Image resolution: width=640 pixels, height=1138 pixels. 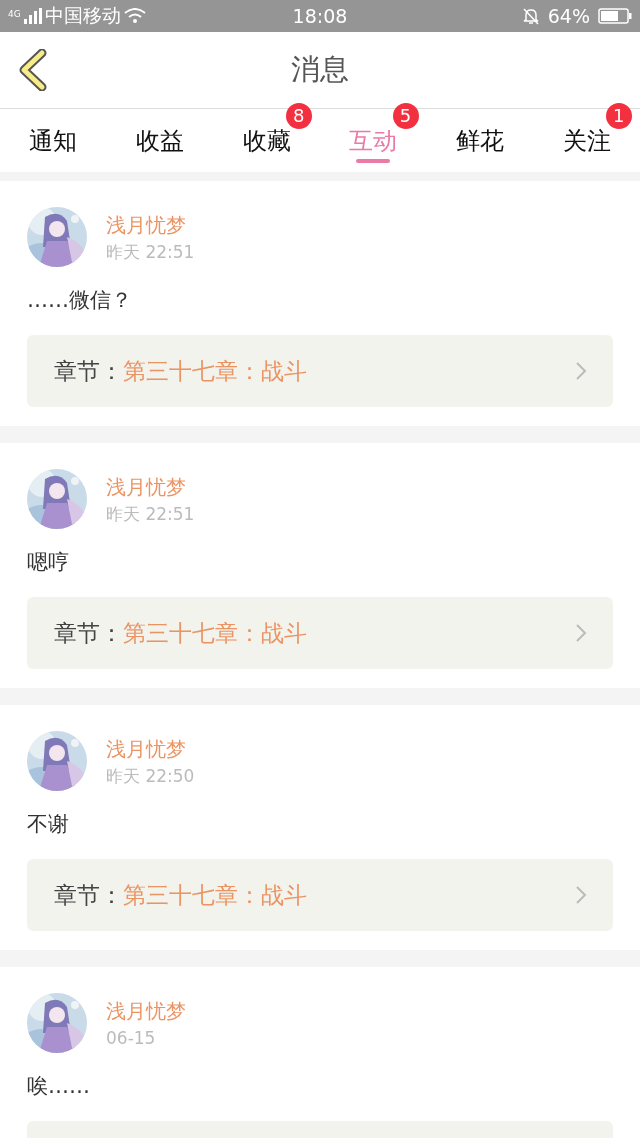 What do you see at coordinates (131, 1038) in the screenshot?
I see `timestamp: 06-15` at bounding box center [131, 1038].